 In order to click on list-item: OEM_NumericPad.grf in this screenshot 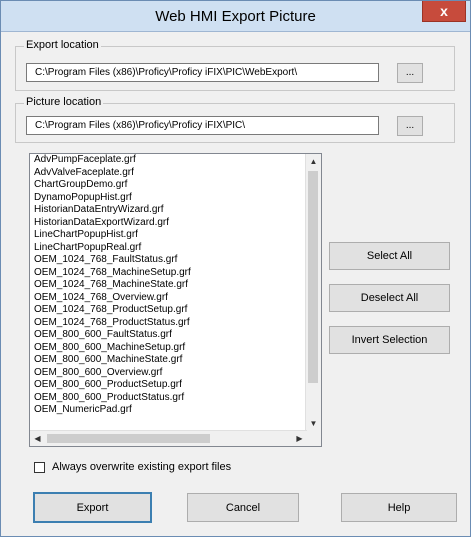, I will do `click(168, 410)`.